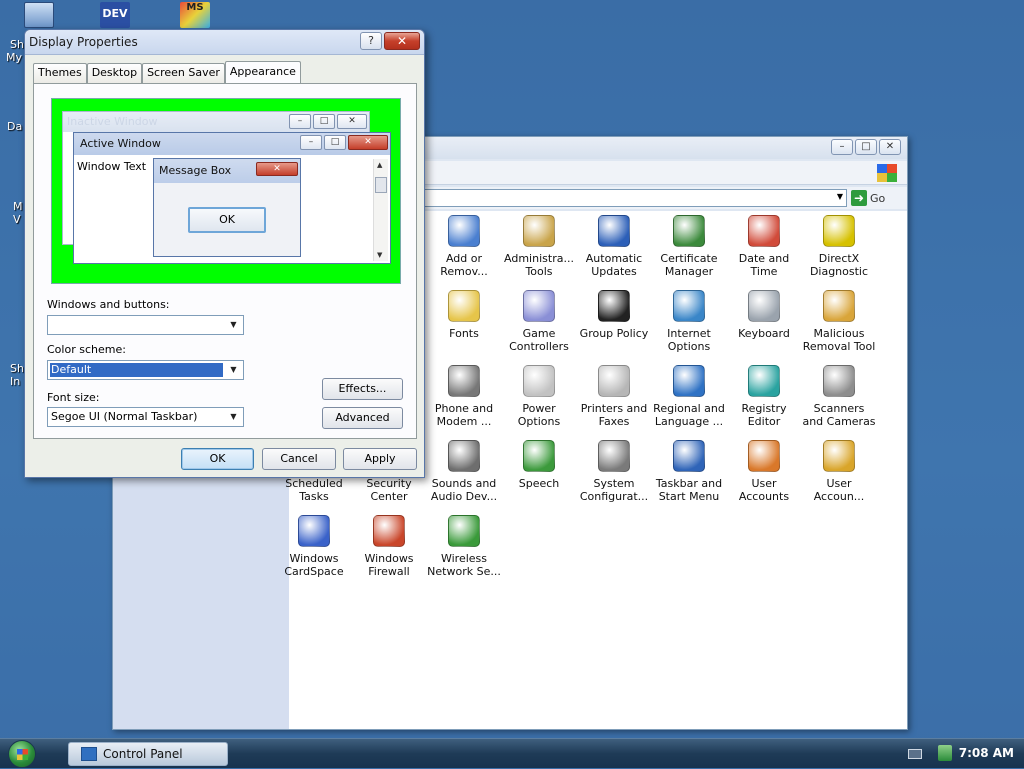 The image size is (1024, 769). What do you see at coordinates (464, 456) in the screenshot?
I see `speaker-icon` at bounding box center [464, 456].